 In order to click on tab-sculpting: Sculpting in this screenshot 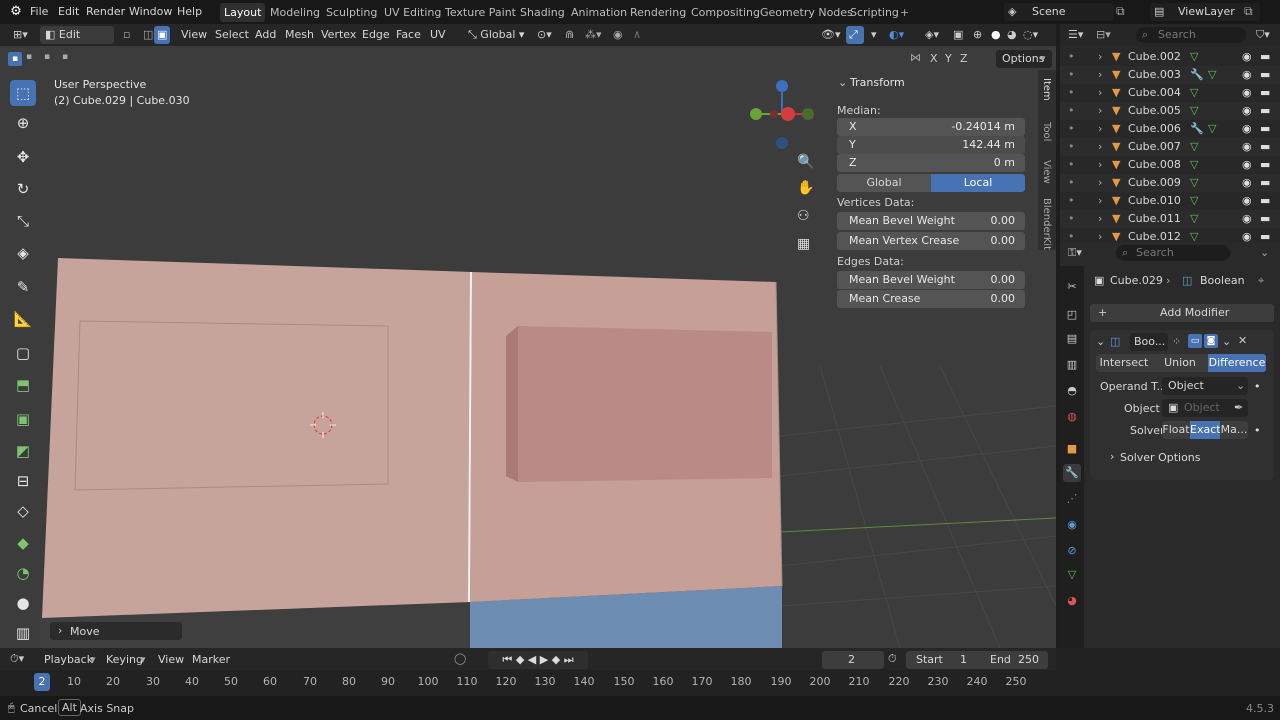, I will do `click(351, 12)`.